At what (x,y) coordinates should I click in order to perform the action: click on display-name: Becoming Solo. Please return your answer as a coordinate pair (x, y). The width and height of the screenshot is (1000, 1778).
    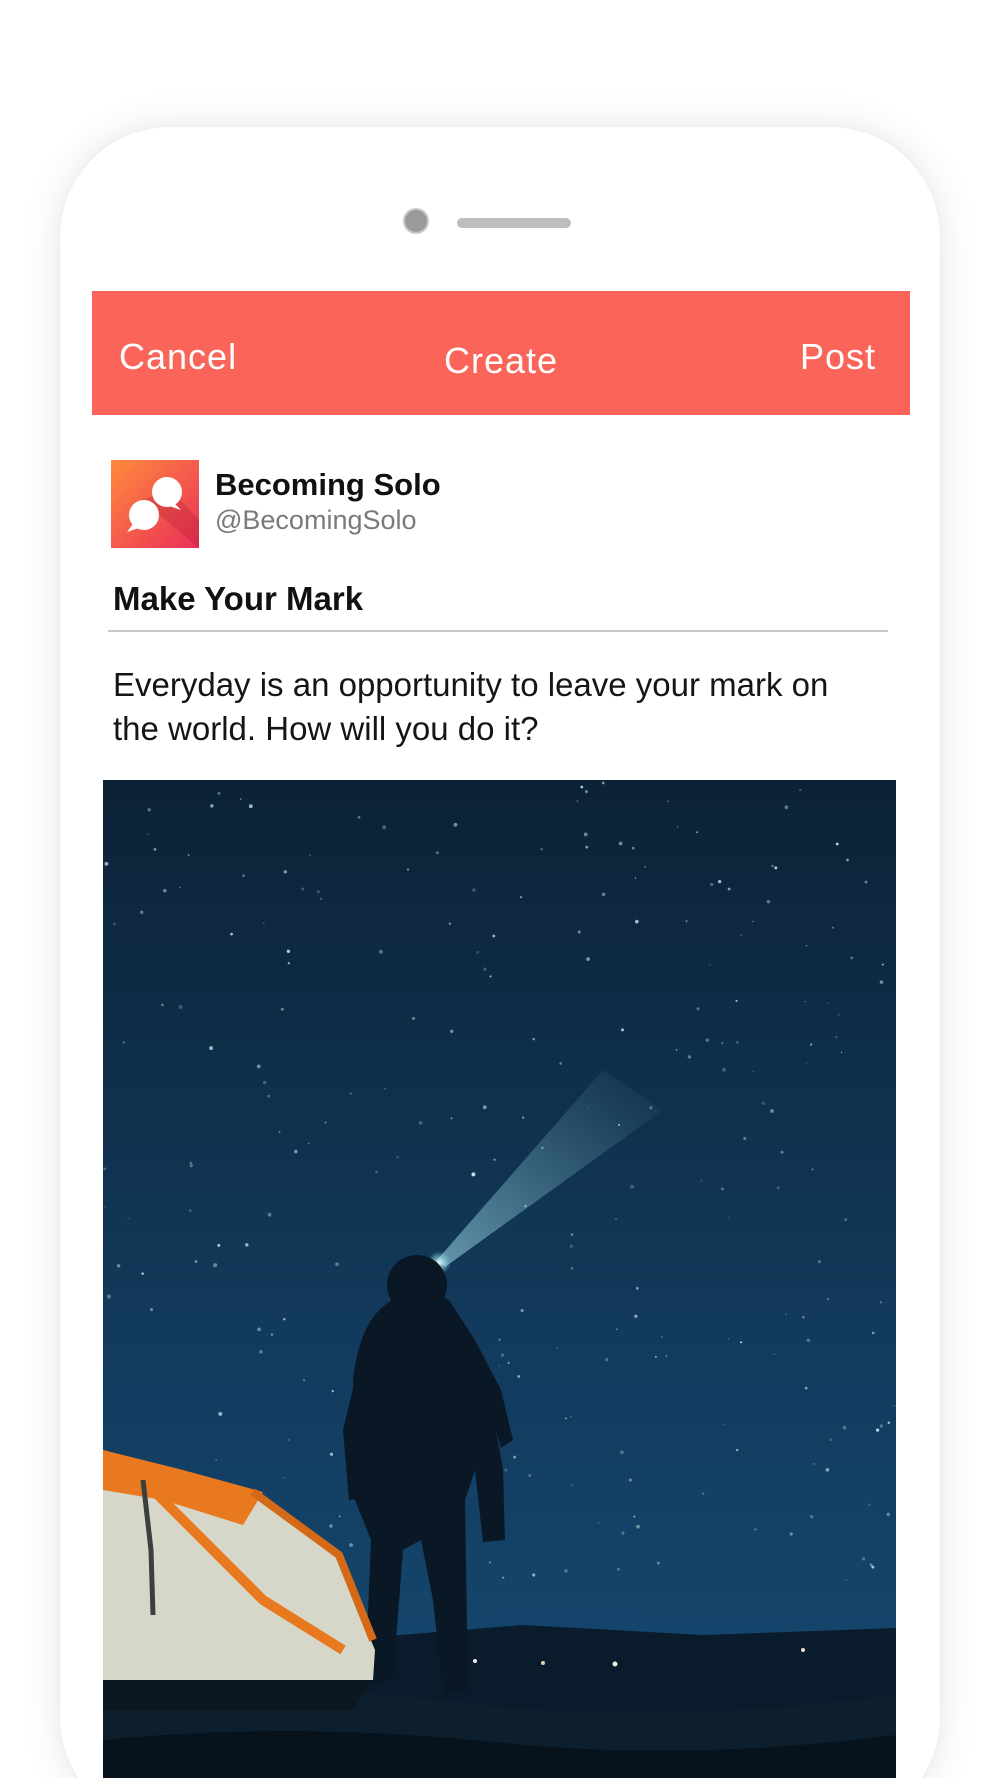
    Looking at the image, I should click on (328, 484).